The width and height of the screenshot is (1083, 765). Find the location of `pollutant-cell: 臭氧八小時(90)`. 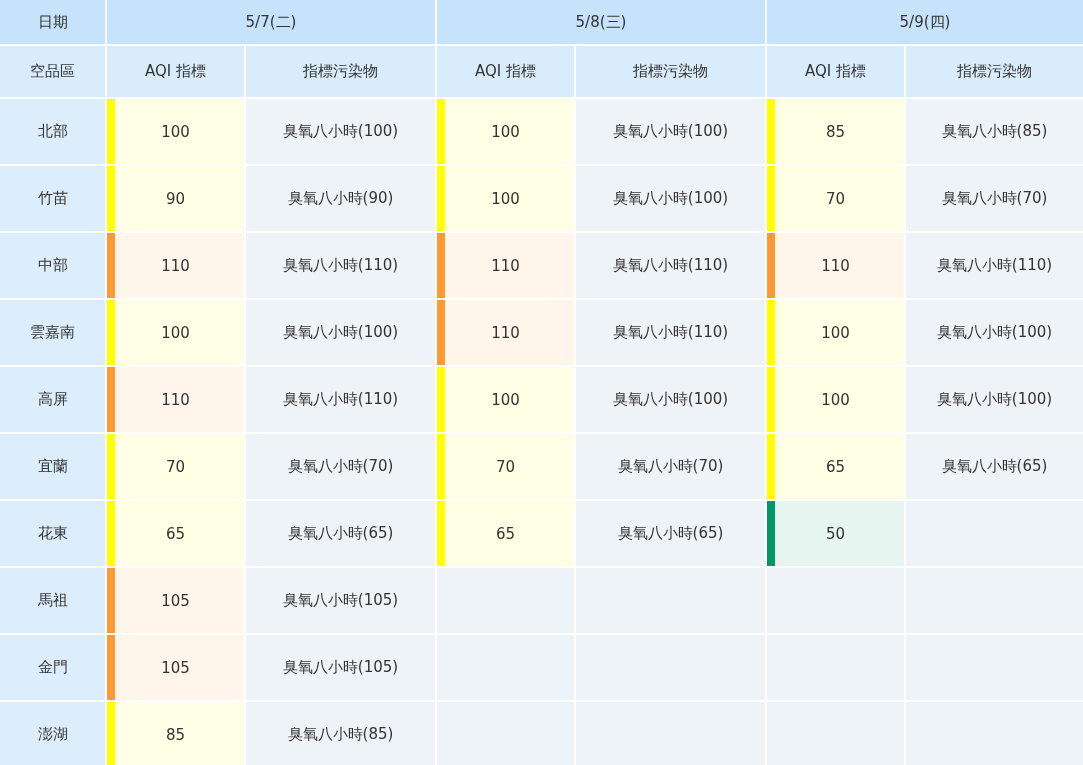

pollutant-cell: 臭氧八小時(90) is located at coordinates (340, 198).